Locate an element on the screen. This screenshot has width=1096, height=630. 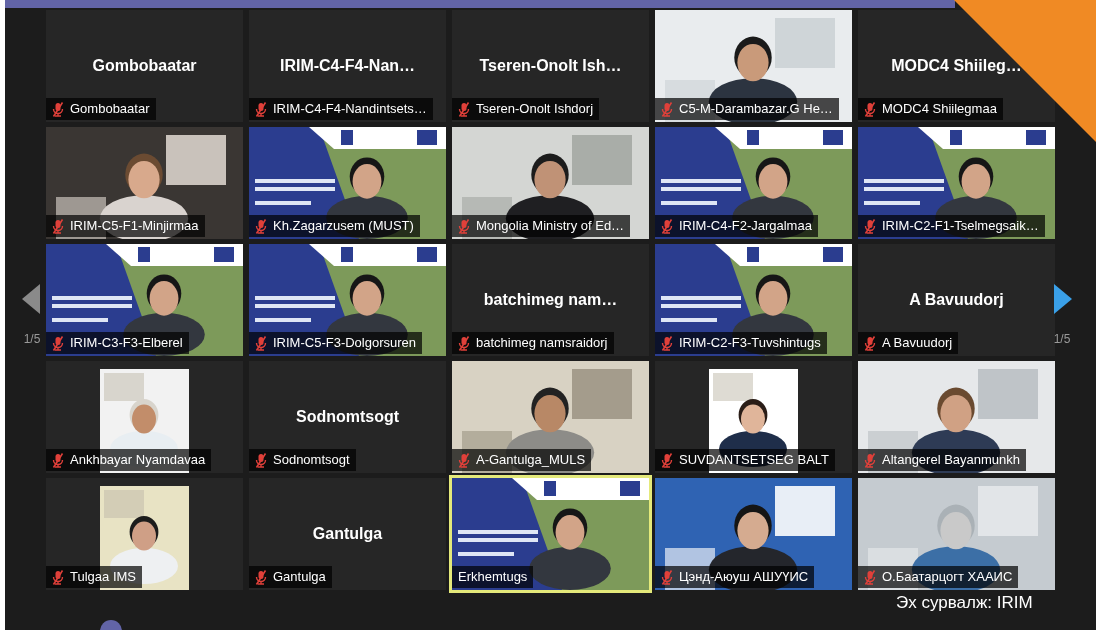
participant-name: Kh.Zagarzusem (MUST) is located at coordinates (343, 226).